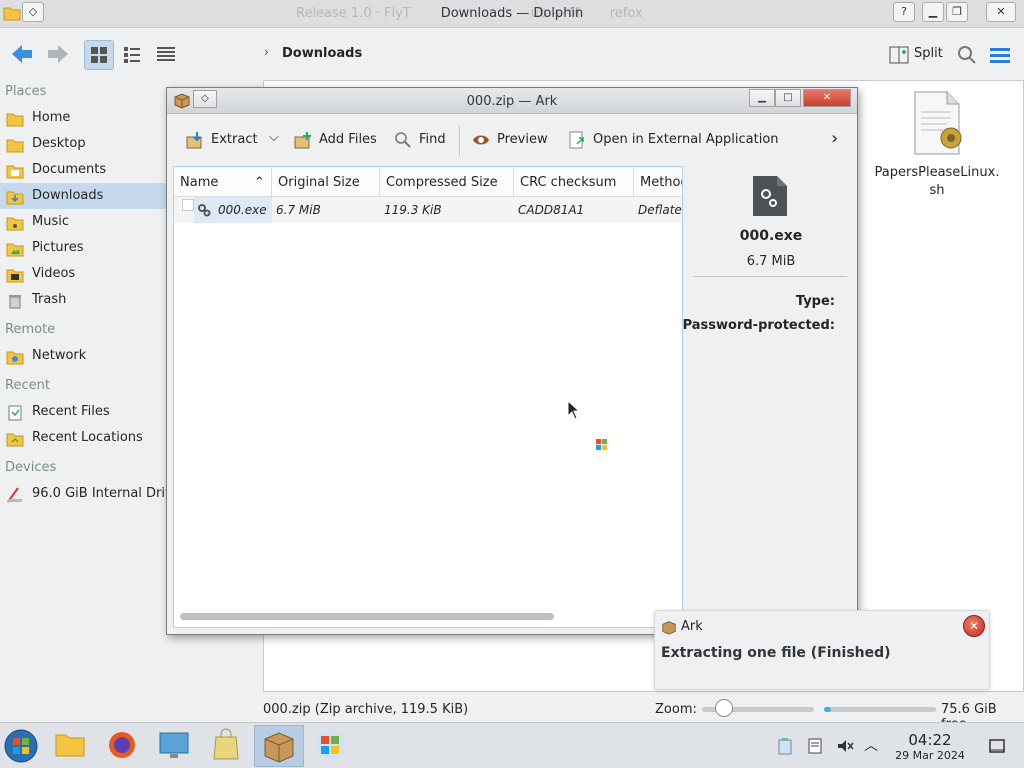 Image resolution: width=1024 pixels, height=768 pixels. What do you see at coordinates (827, 98) in the screenshot?
I see `ark-close-button: ✕` at bounding box center [827, 98].